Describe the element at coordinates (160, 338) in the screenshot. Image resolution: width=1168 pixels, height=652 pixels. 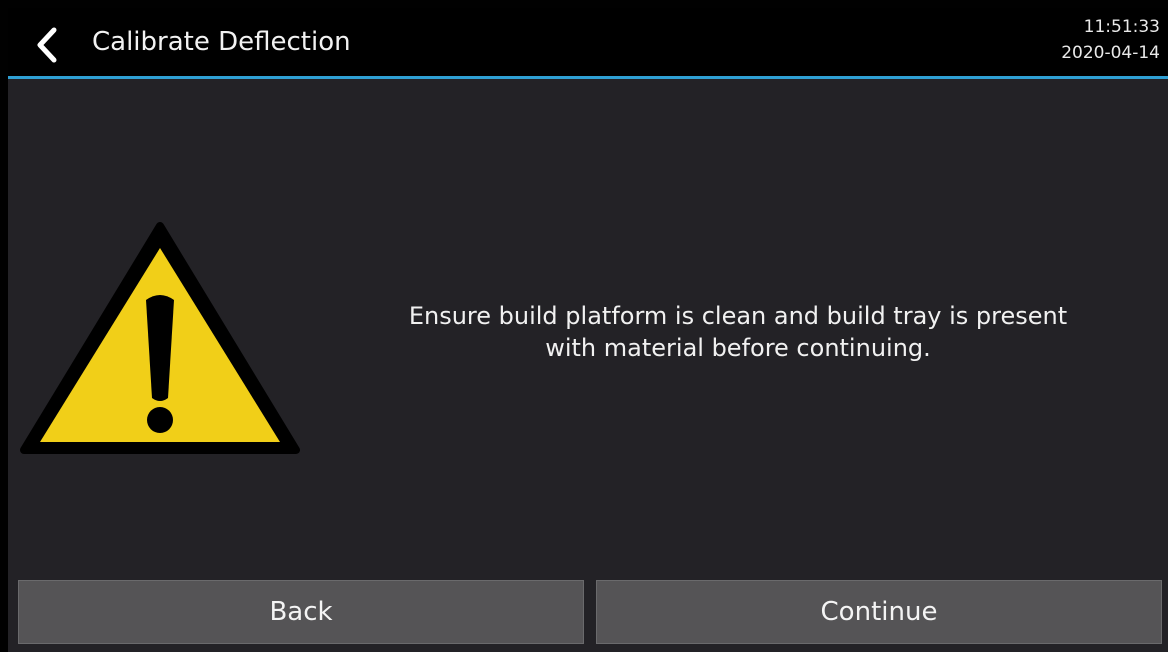
I see `warning-triangle-icon` at that location.